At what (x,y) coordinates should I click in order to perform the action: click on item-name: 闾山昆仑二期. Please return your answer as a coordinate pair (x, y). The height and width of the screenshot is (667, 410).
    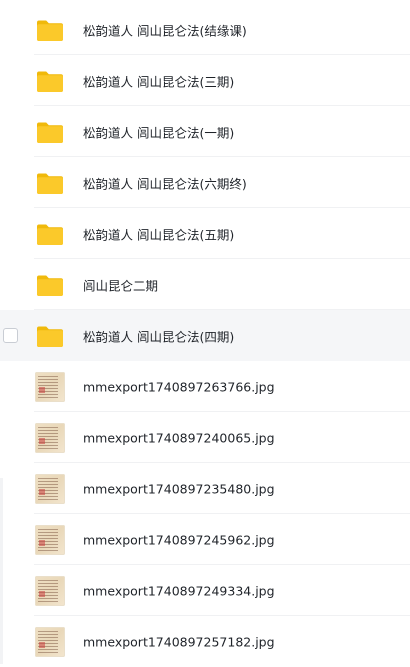
    Looking at the image, I should click on (120, 284).